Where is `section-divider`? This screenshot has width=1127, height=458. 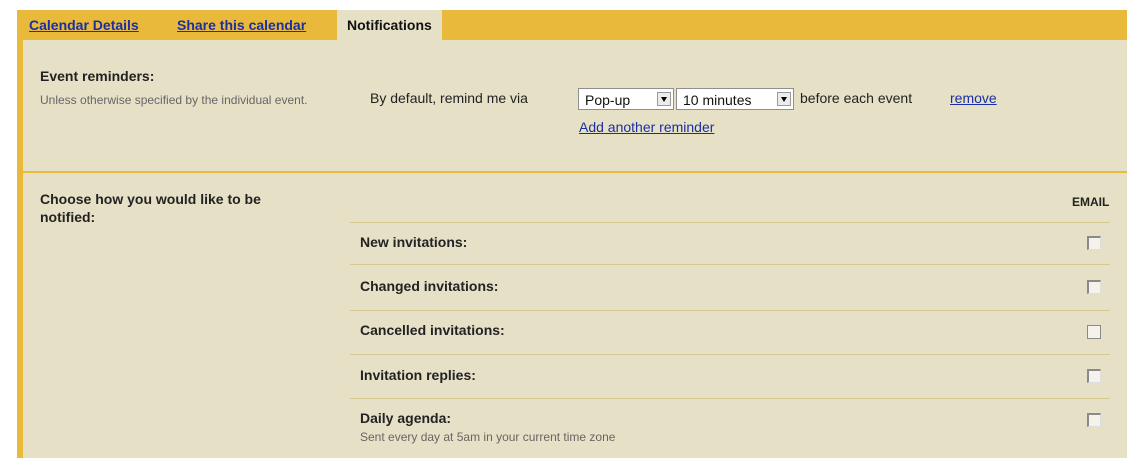
section-divider is located at coordinates (575, 172).